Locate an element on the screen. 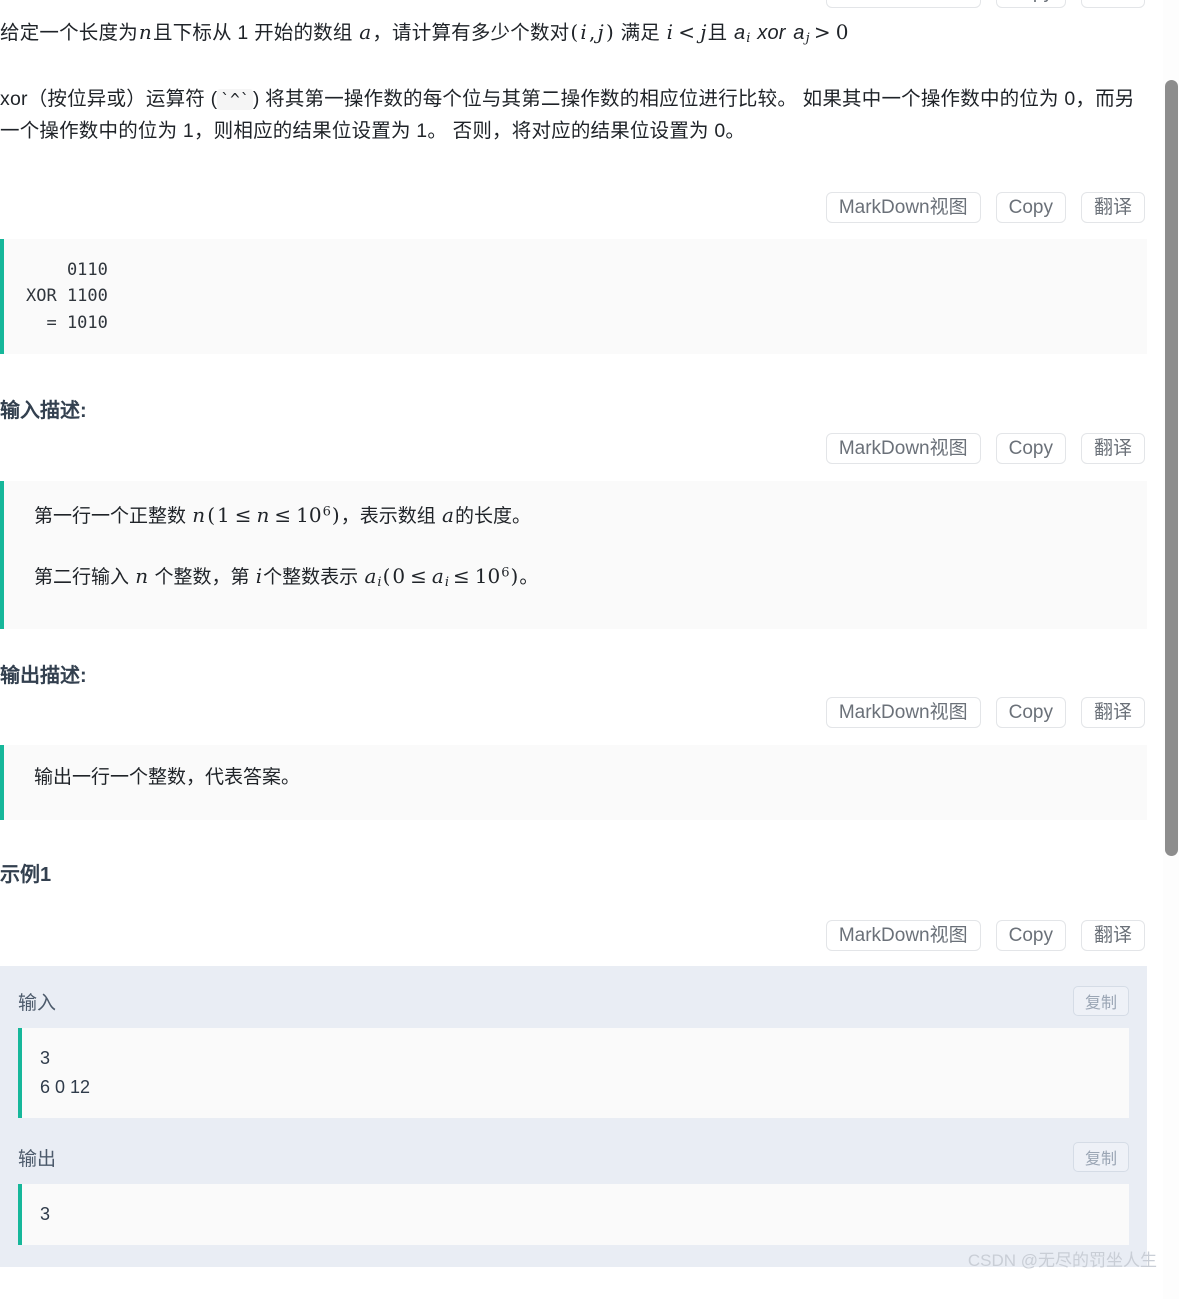  input2-math-a-sub: i is located at coordinates (379, 583).